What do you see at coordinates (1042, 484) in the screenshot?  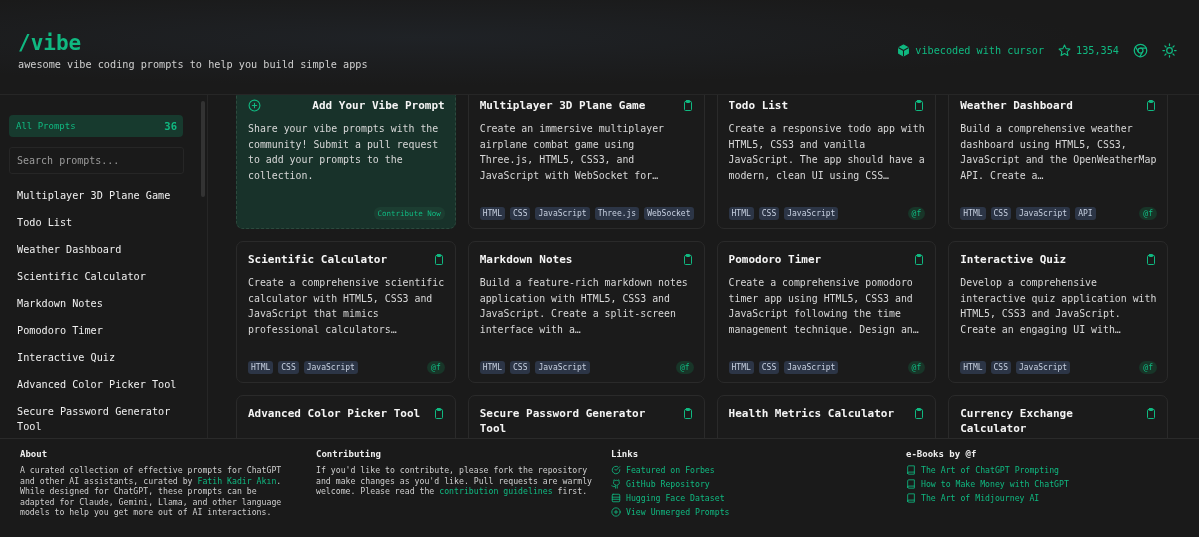 I see `footer-link: How to Make Money with ChatGPT` at bounding box center [1042, 484].